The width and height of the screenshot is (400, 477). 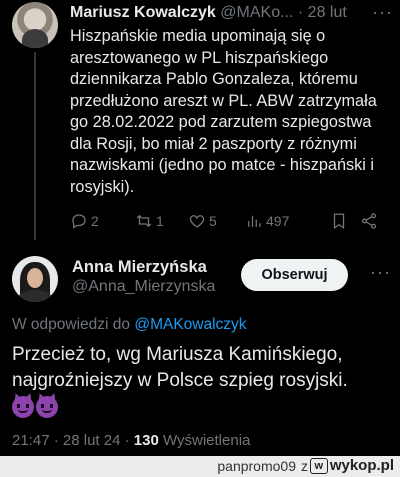 I want to click on wykop-site: wykop.pl, so click(x=361, y=465).